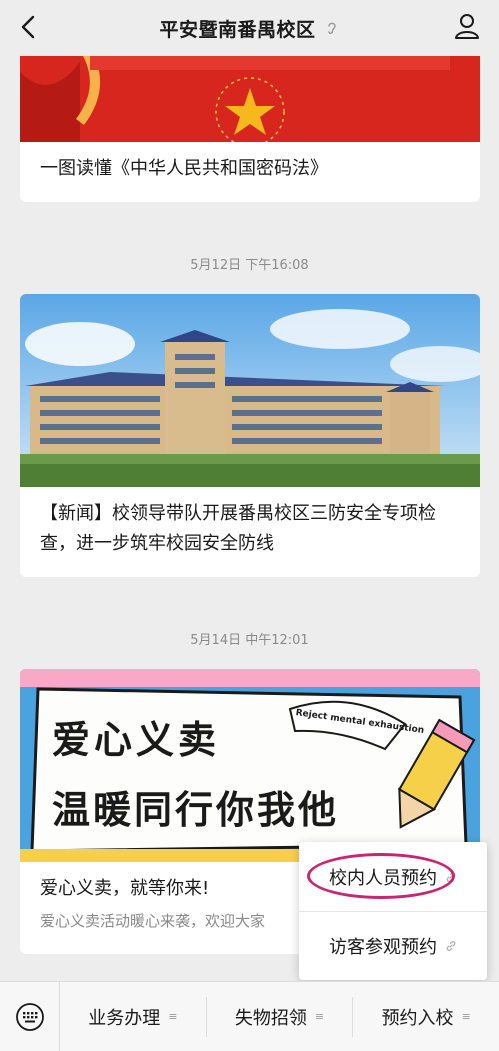  Describe the element at coordinates (249, 265) in the screenshot. I see `timestamp: 5月12日 下午16:08` at that location.